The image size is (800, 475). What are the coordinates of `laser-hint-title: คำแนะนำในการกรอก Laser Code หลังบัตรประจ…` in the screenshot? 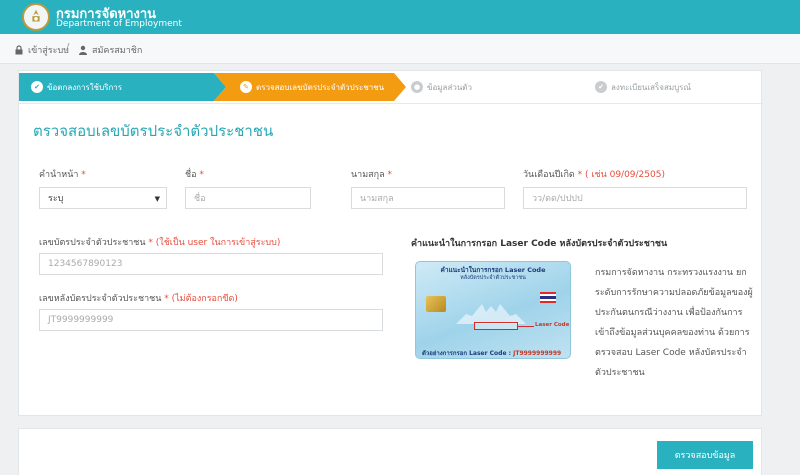 It's located at (539, 244).